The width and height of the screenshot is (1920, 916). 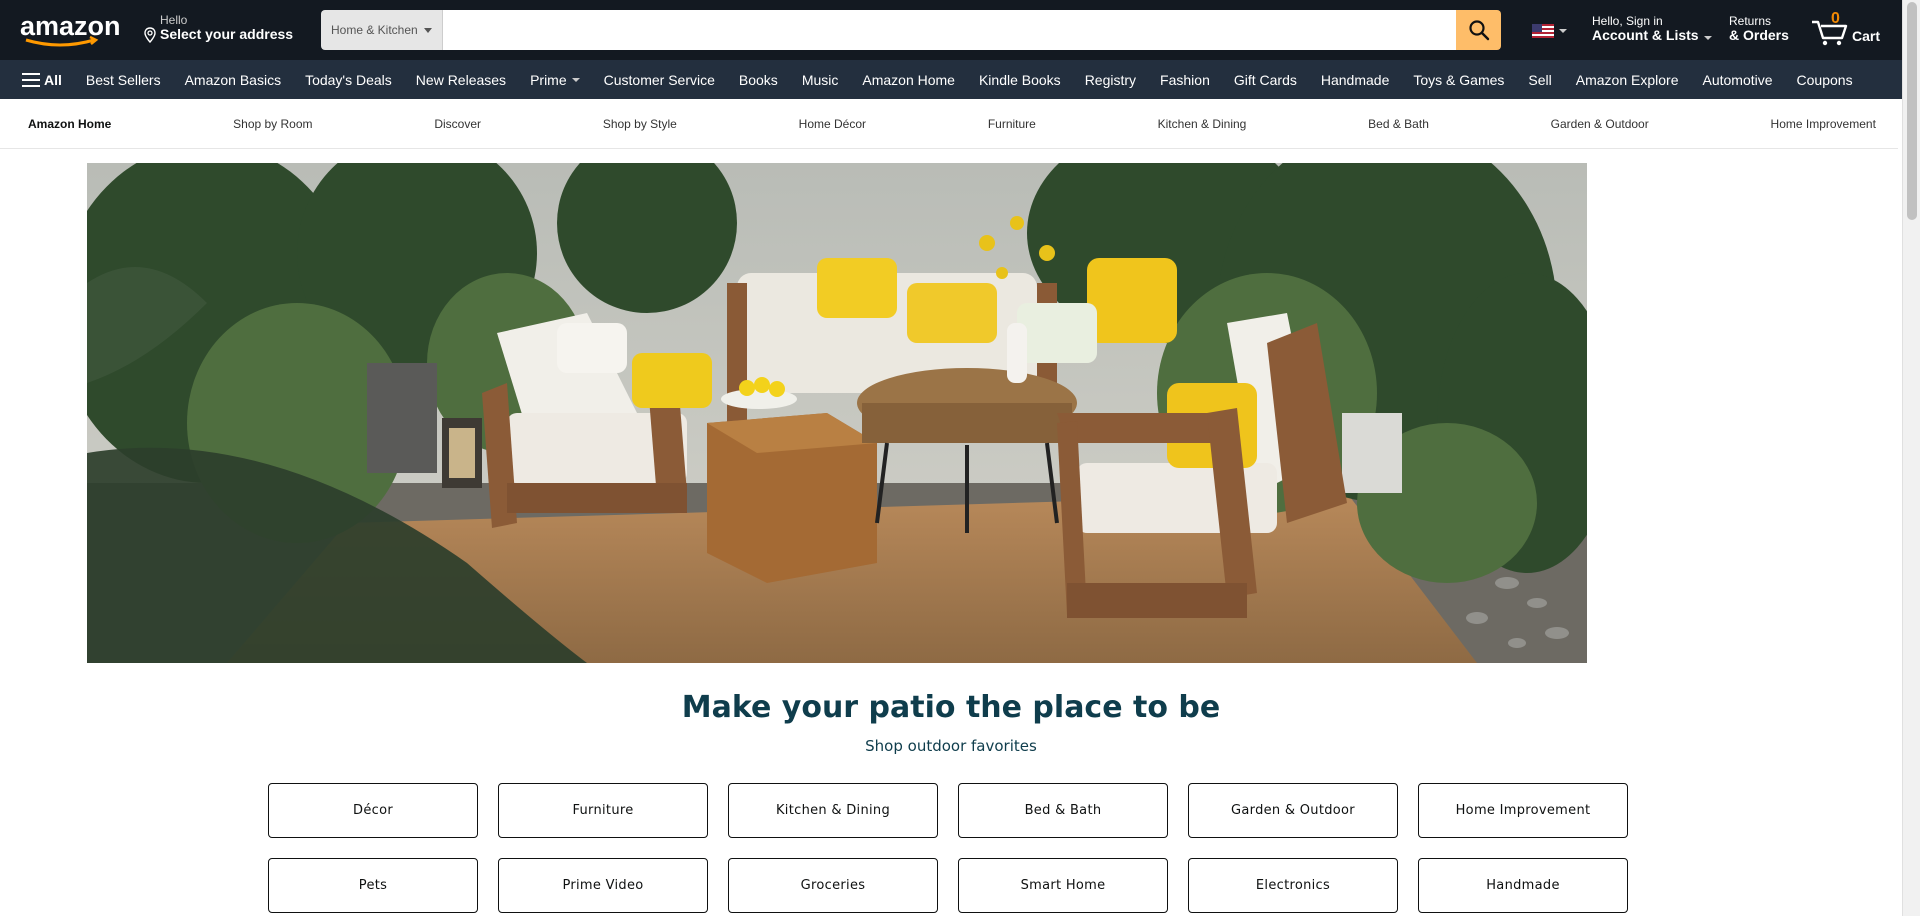 I want to click on deliver-hello-label: Hello, so click(x=174, y=20).